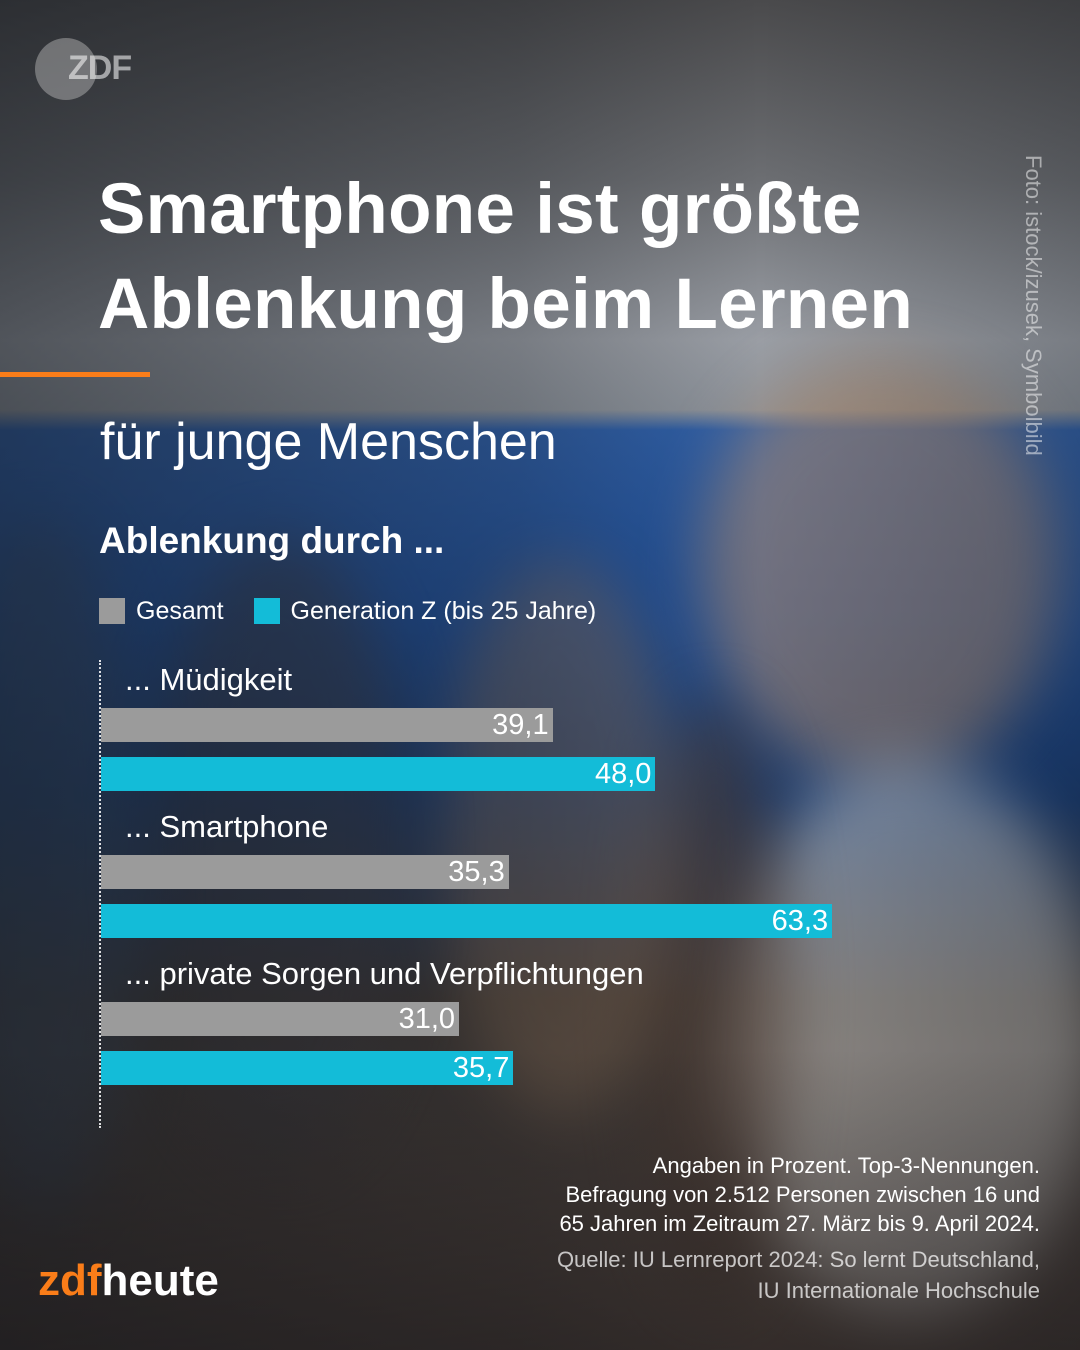 The image size is (1080, 1350). Describe the element at coordinates (846, 1165) in the screenshot. I see `note-line-1: Angaben in Prozent. Top-3-Nennungen.` at that location.